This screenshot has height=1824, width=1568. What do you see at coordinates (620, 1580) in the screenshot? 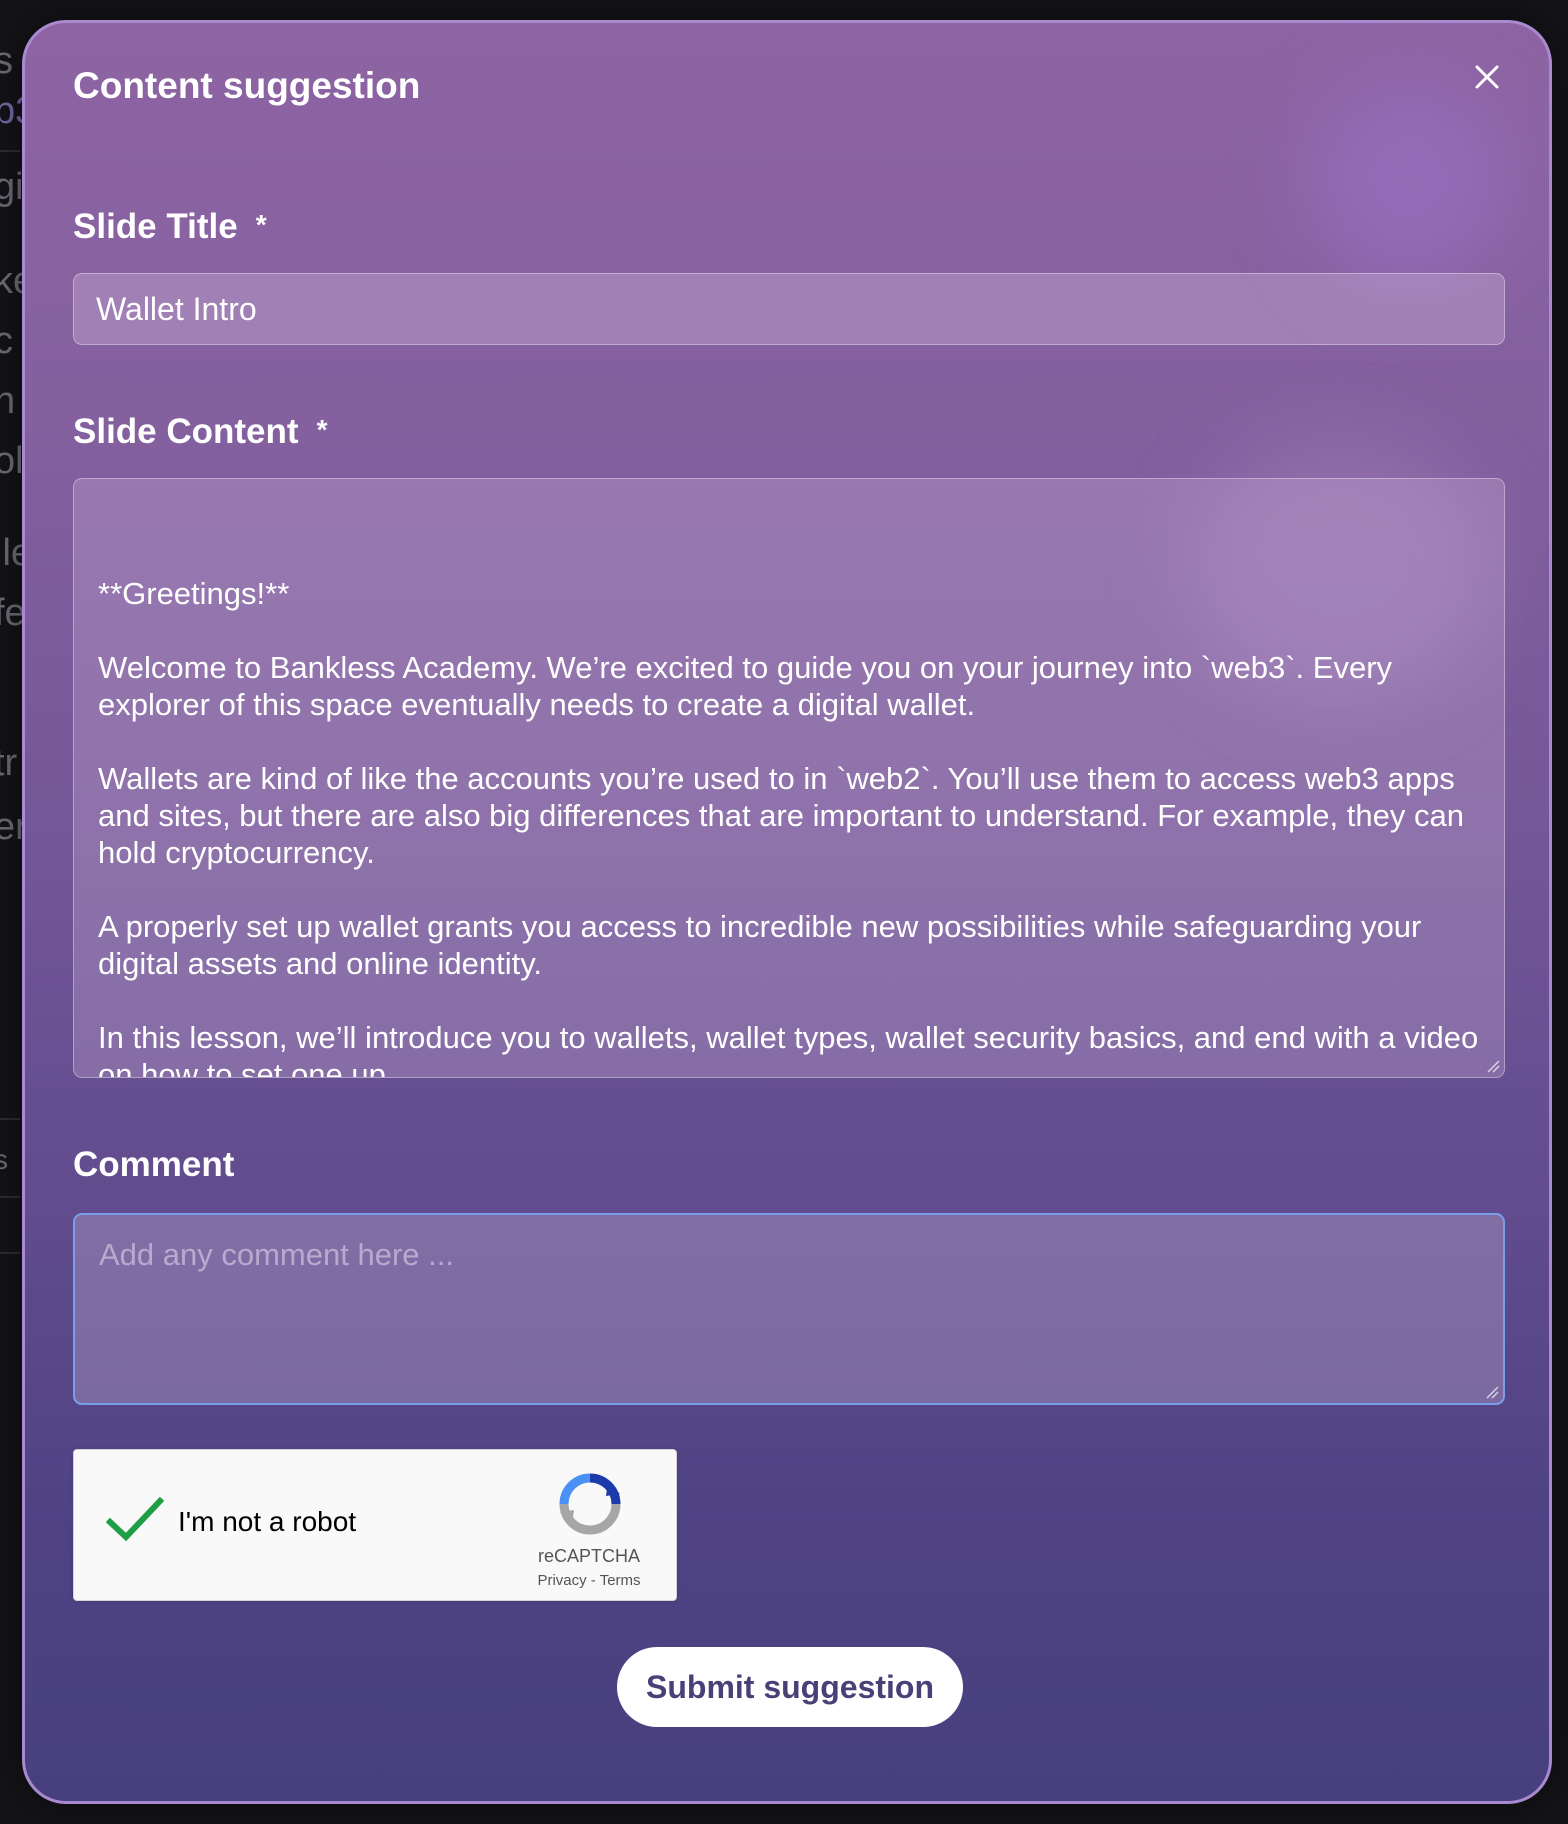
I see `recaptcha-terms-link: Terms` at bounding box center [620, 1580].